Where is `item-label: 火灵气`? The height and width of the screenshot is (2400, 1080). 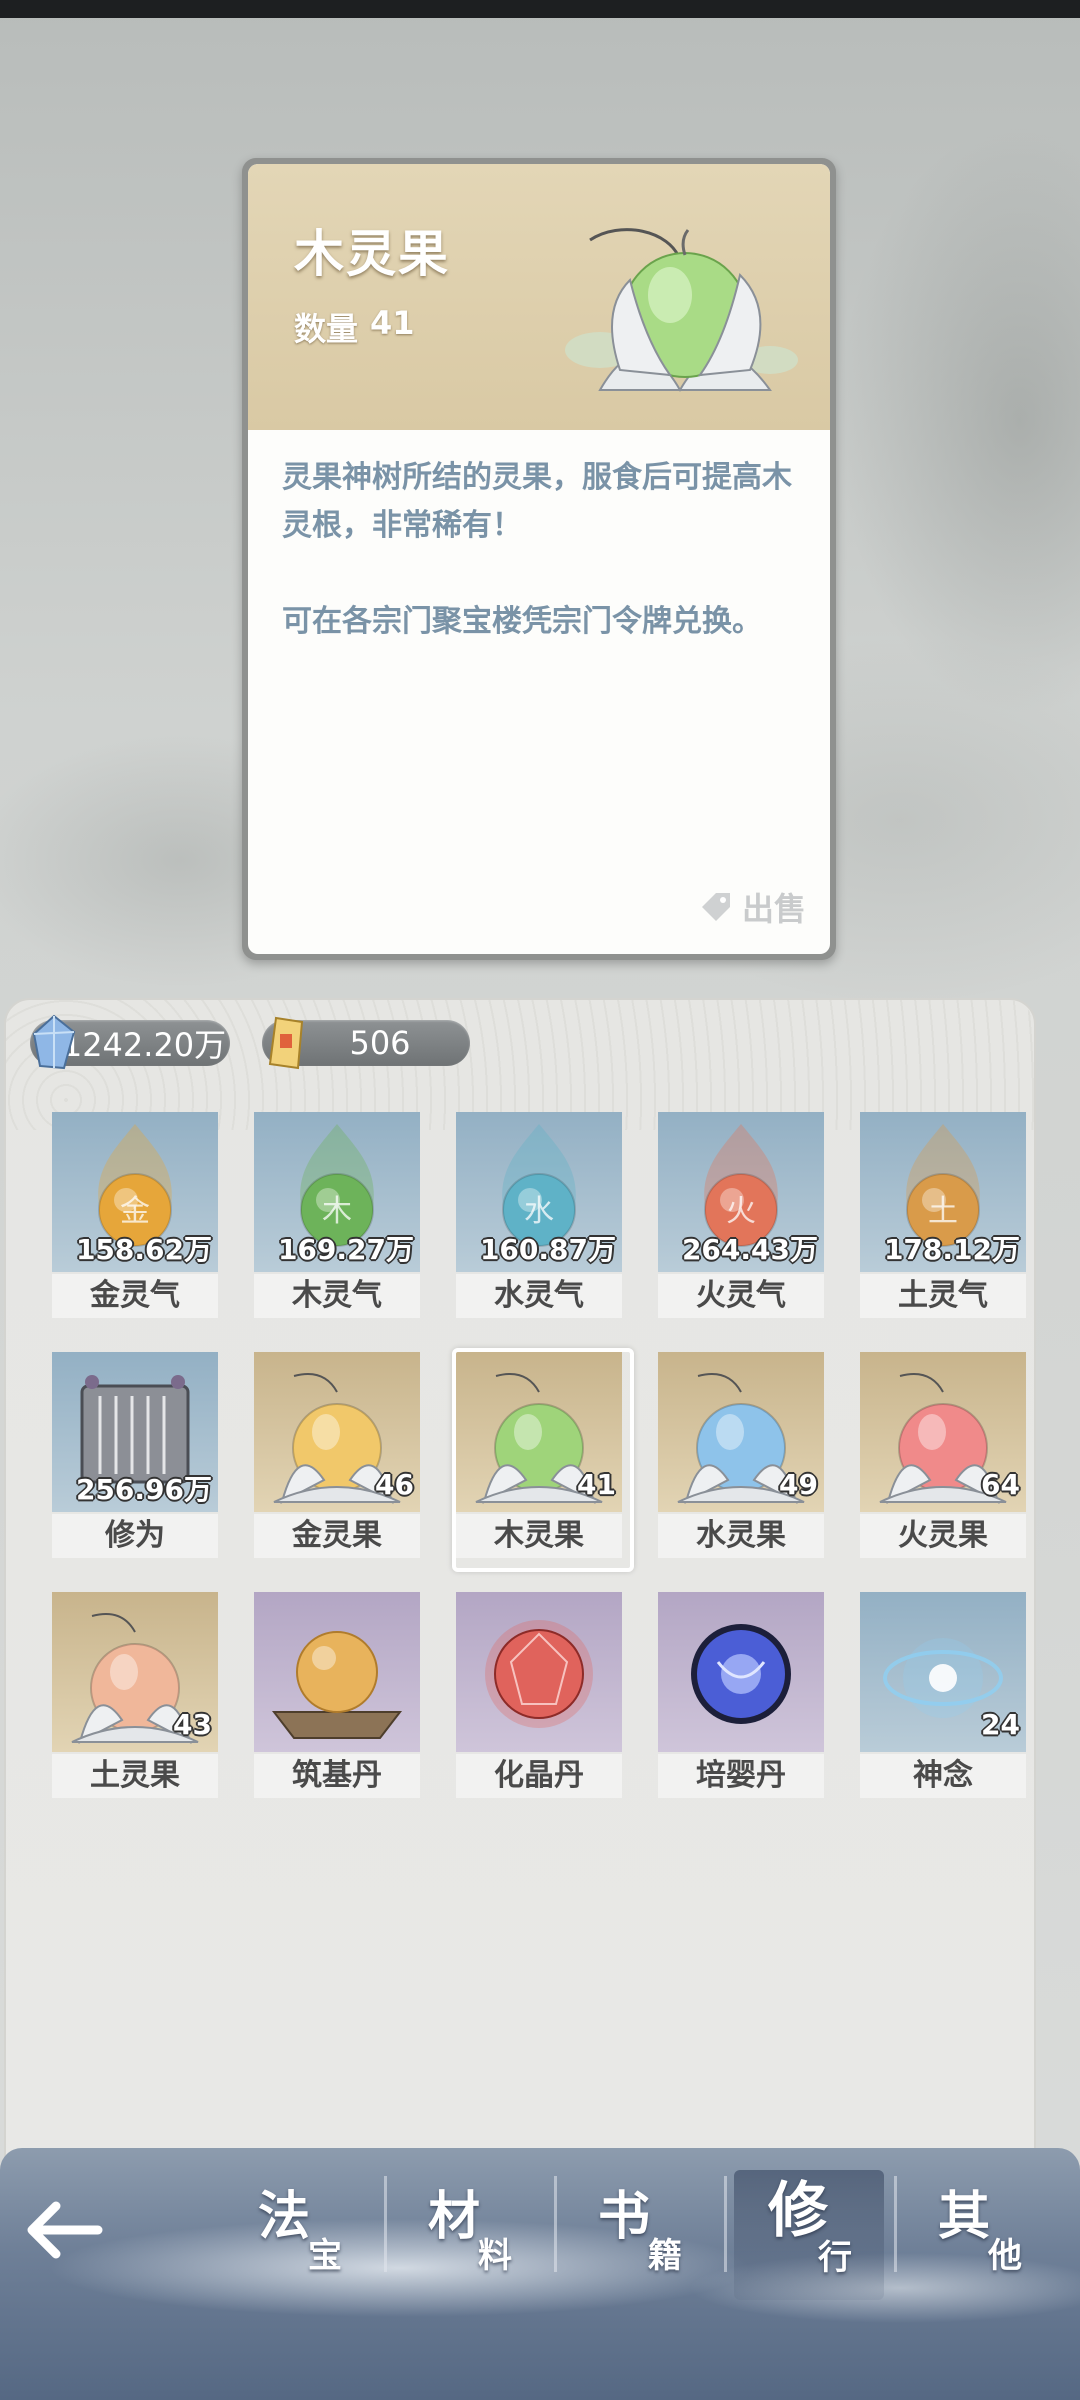
item-label: 火灵气 is located at coordinates (741, 1296).